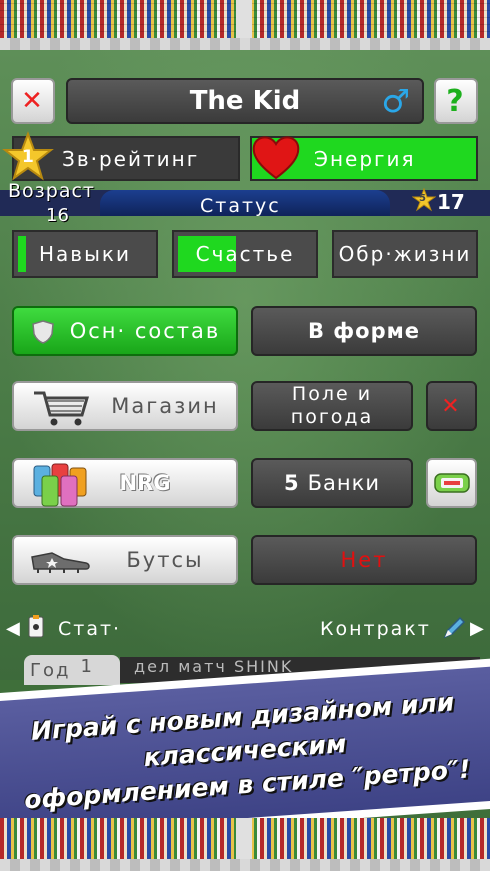  Describe the element at coordinates (57, 215) in the screenshot. I see `age-value: 16` at that location.